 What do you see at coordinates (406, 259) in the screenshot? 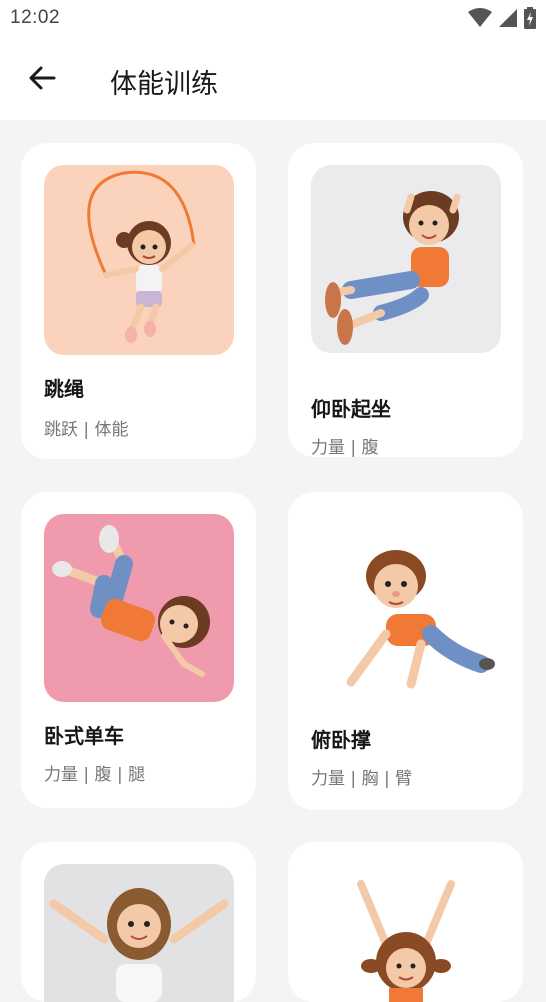
I see `exercise-image-sit-up` at bounding box center [406, 259].